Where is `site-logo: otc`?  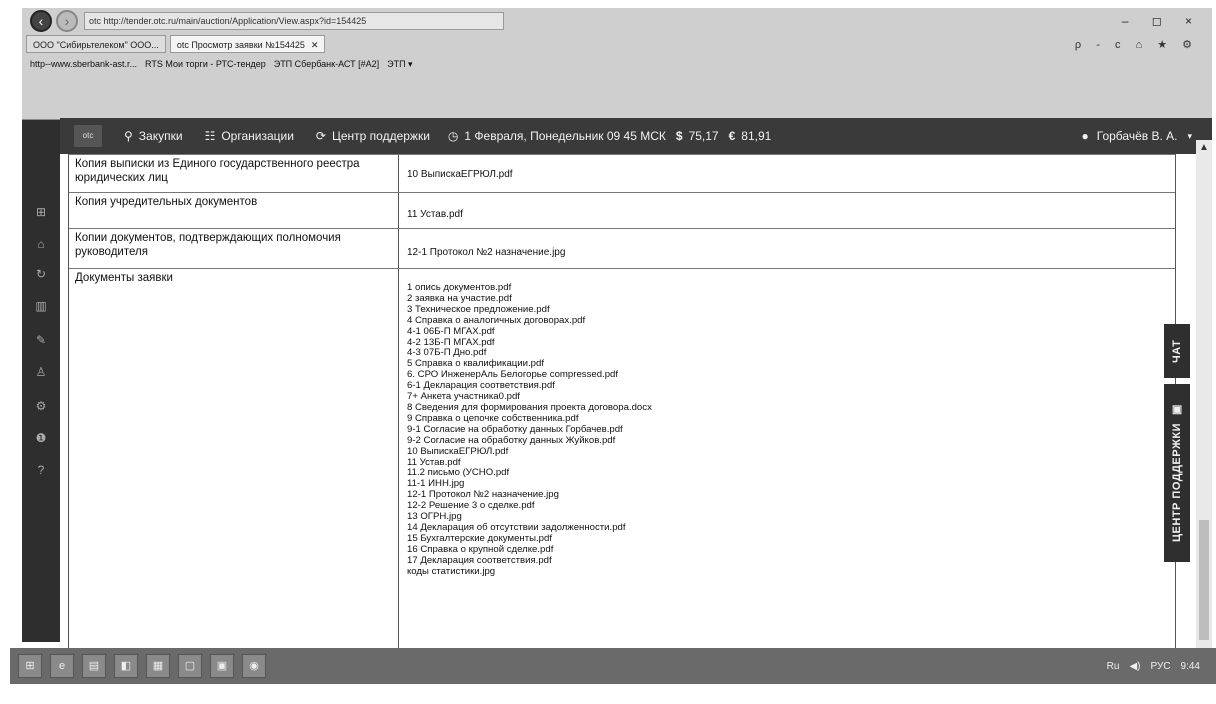 site-logo: otc is located at coordinates (88, 136).